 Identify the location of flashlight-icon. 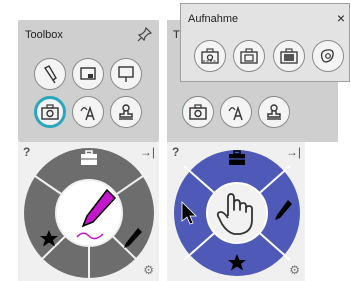
(50, 74).